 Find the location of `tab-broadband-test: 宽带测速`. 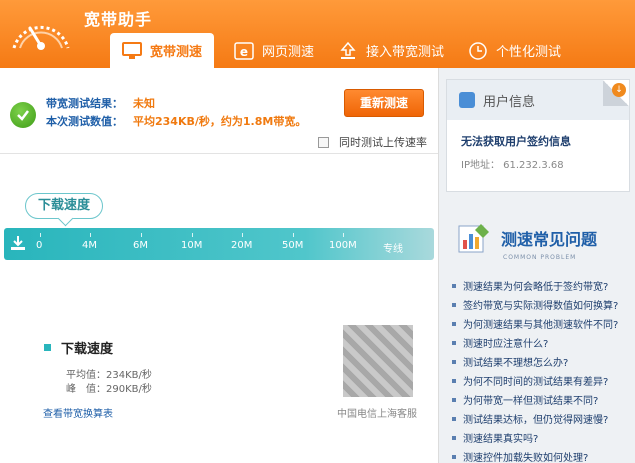

tab-broadband-test: 宽带测速 is located at coordinates (162, 50).